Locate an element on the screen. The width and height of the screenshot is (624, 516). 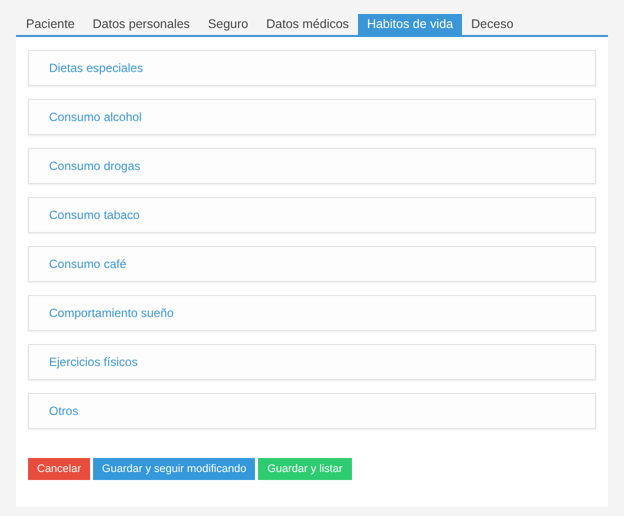
section-panel: Otros is located at coordinates (312, 411).